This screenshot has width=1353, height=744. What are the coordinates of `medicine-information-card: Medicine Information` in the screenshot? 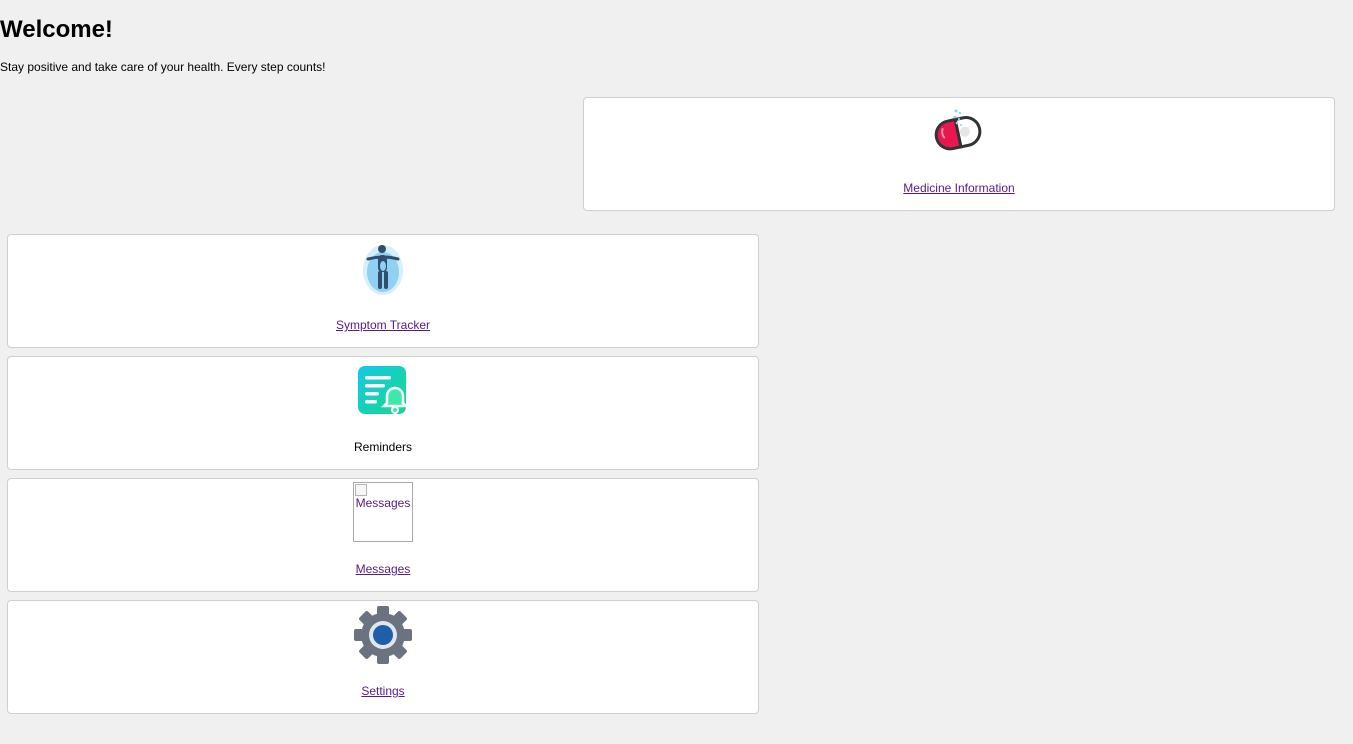 It's located at (959, 154).